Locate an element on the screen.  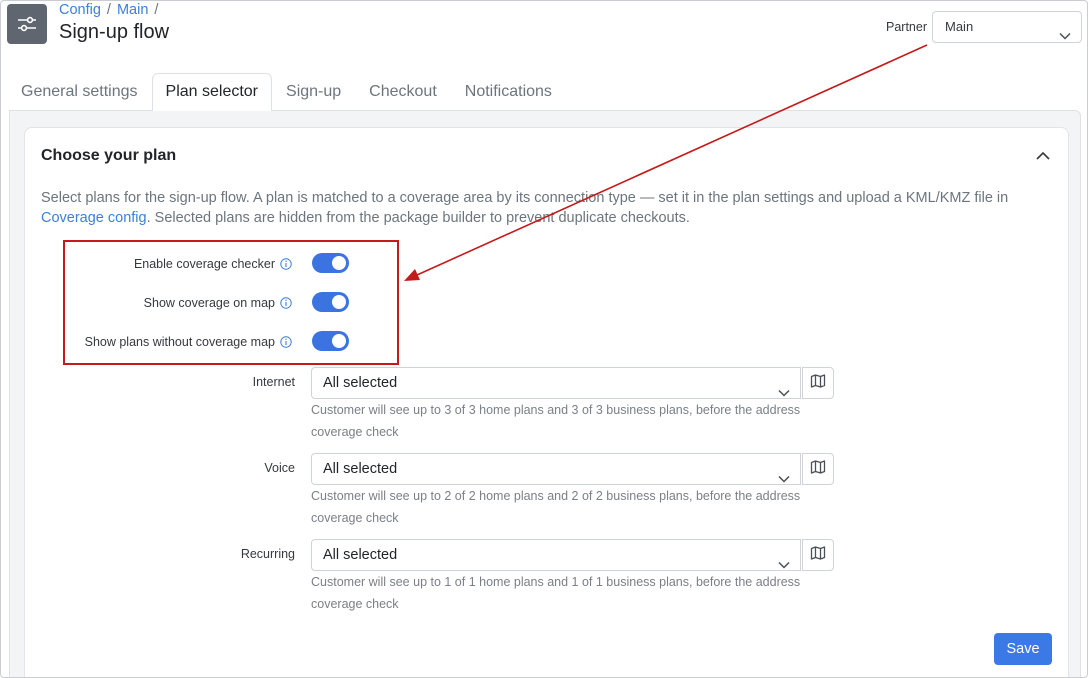
recurring-plan-select: All selected is located at coordinates (556, 555).